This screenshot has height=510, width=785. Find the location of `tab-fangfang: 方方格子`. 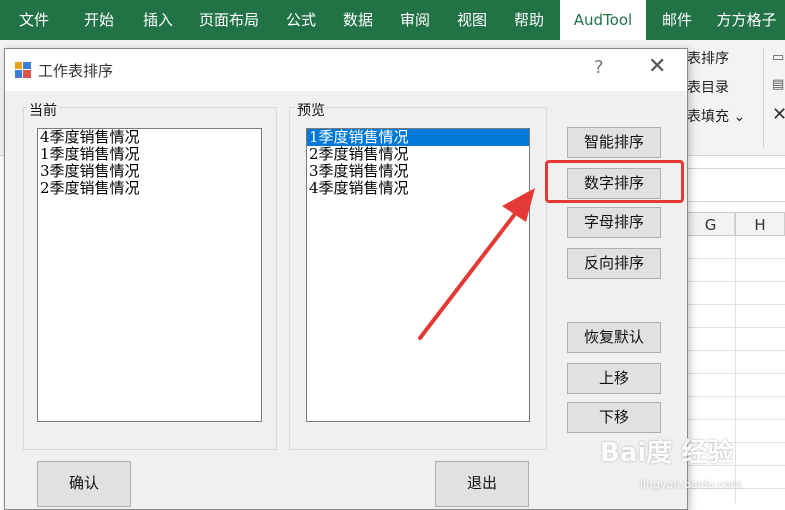

tab-fangfang: 方方格子 is located at coordinates (746, 20).